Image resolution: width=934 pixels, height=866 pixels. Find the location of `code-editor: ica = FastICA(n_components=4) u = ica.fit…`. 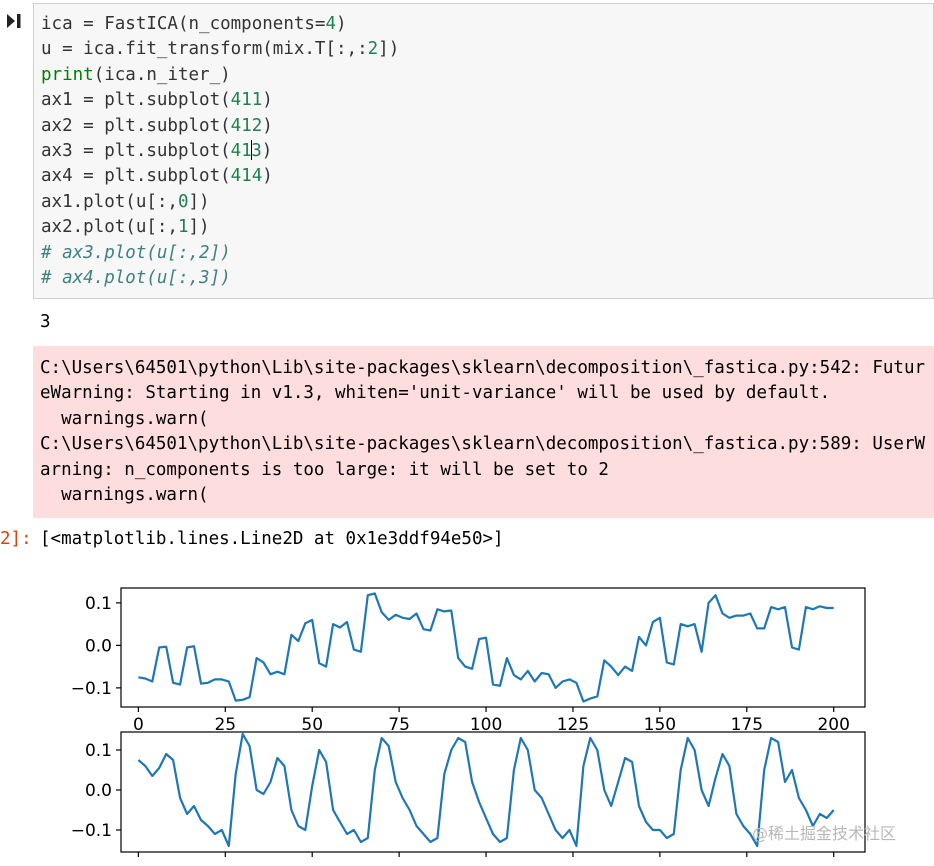

code-editor: ica = FastICA(n_components=4) u = ica.fit… is located at coordinates (220, 151).